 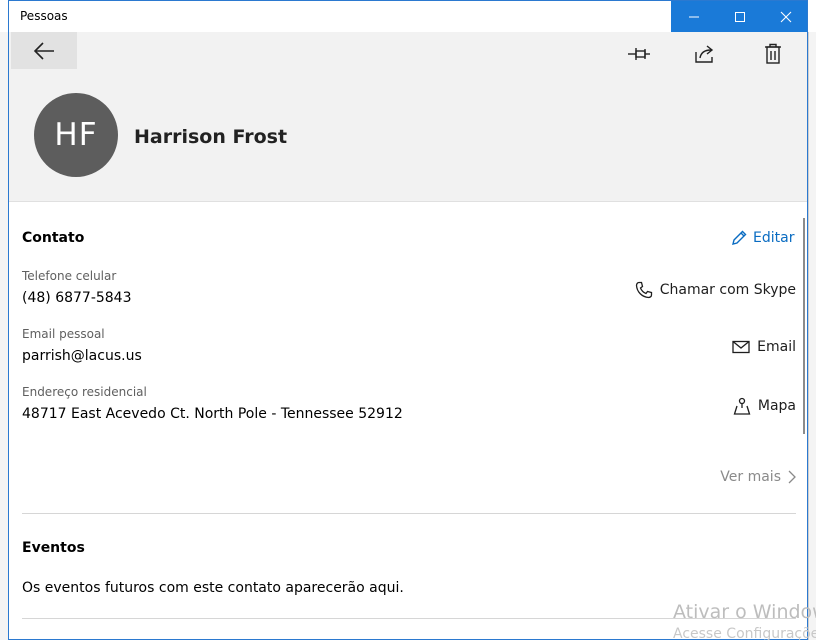 What do you see at coordinates (643, 290) in the screenshot?
I see `phone-icon` at bounding box center [643, 290].